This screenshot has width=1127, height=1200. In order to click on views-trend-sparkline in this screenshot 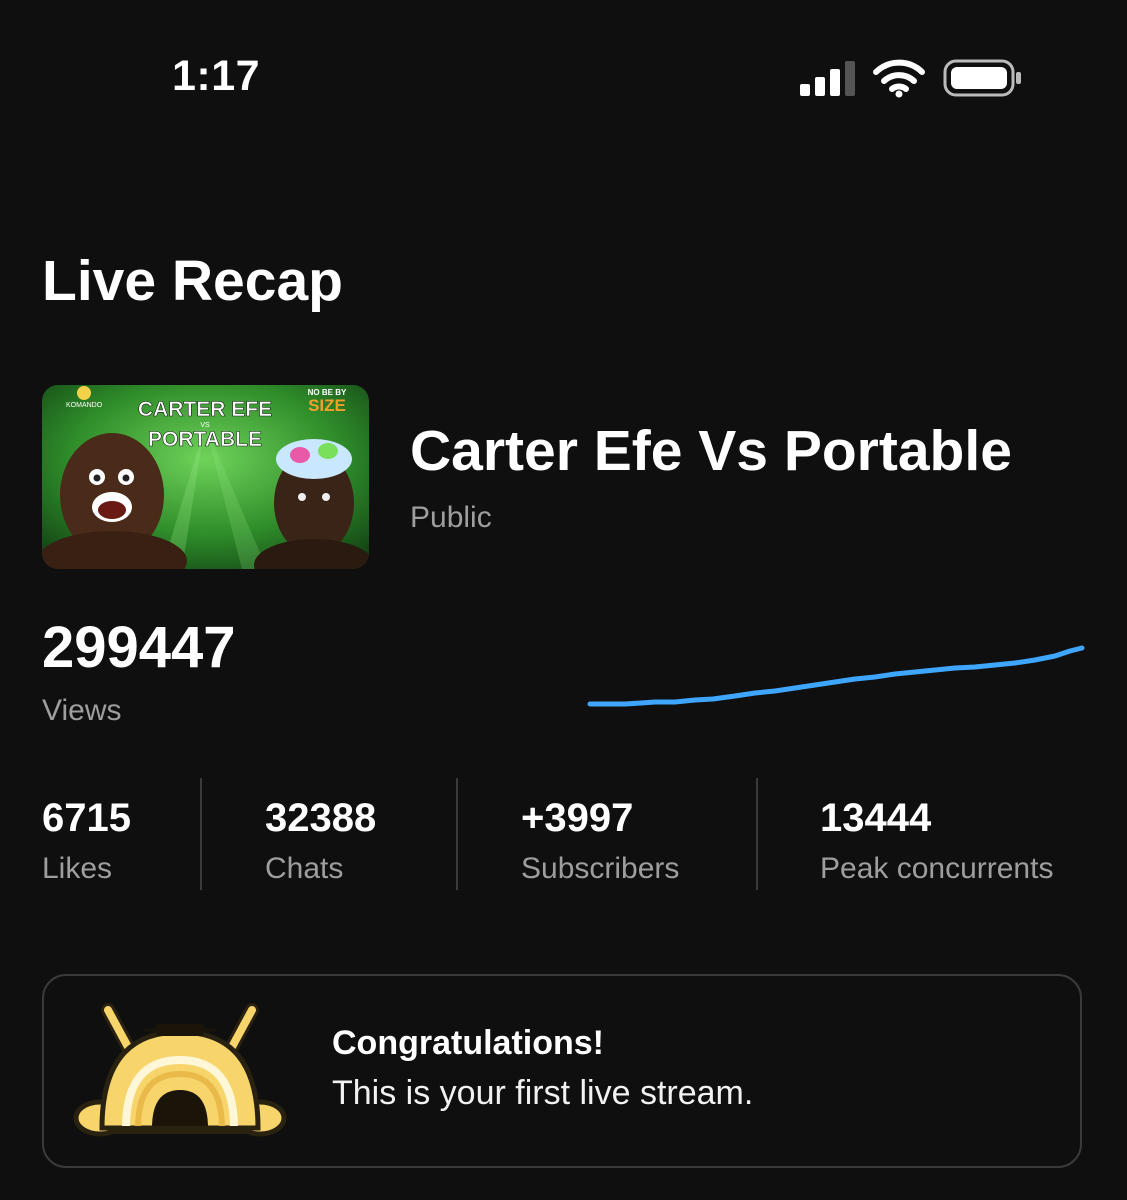, I will do `click(836, 676)`.